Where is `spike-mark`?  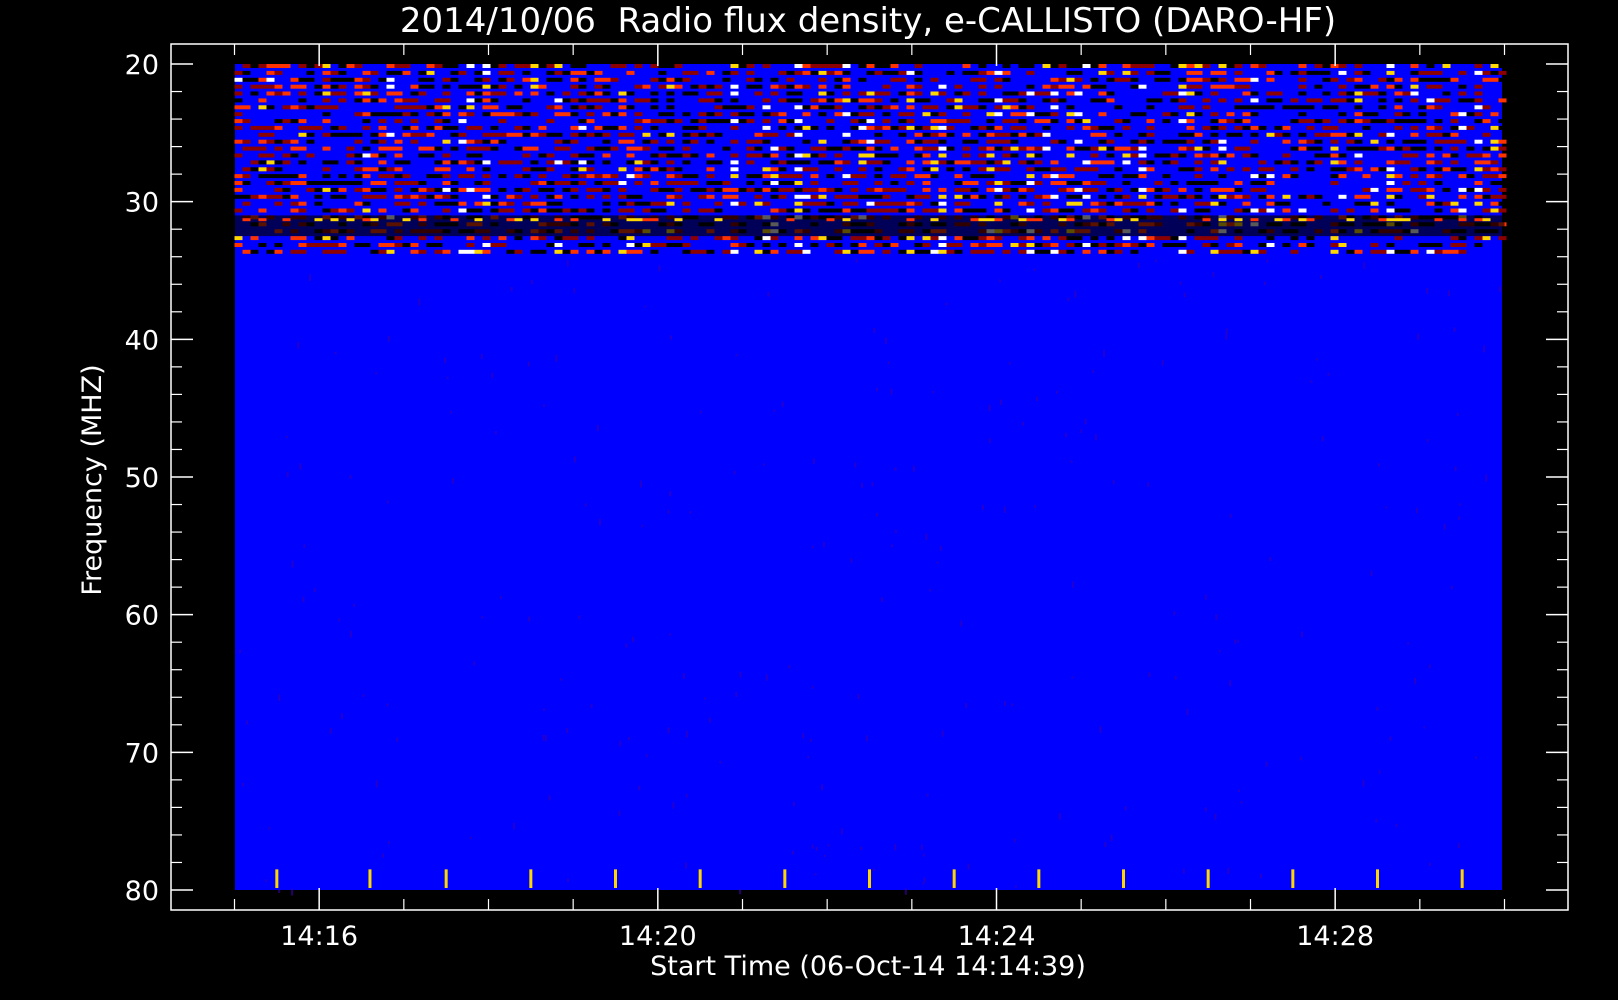
spike-mark is located at coordinates (1293, 878).